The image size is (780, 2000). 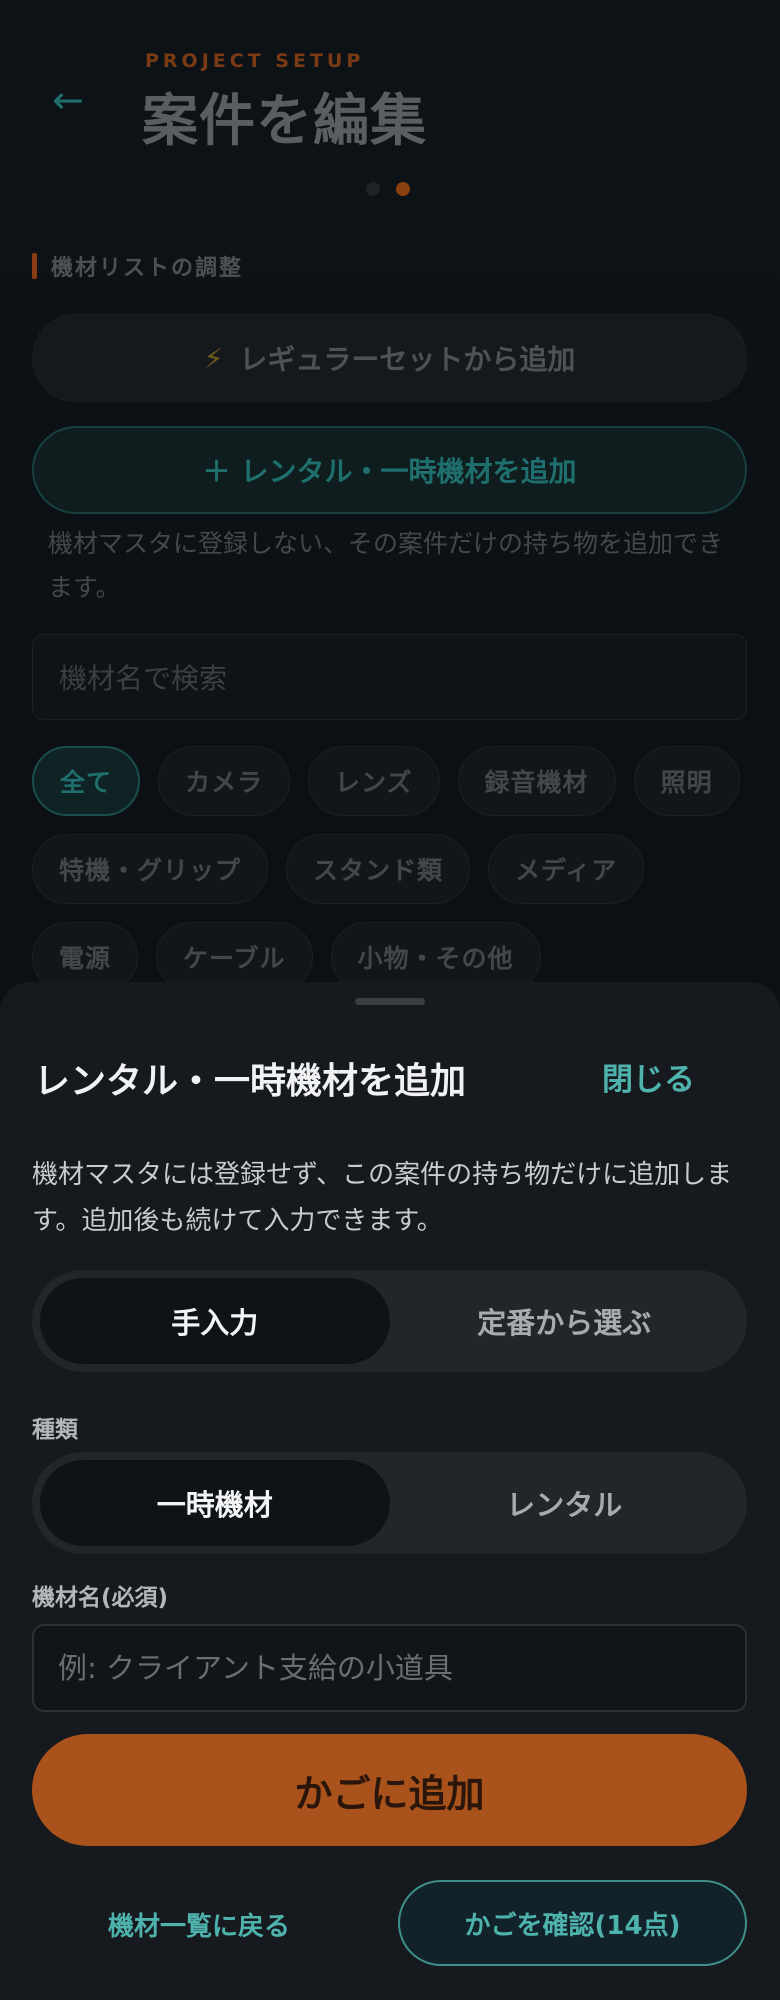 I want to click on chip-grip: 特機・グリップ, so click(x=150, y=869).